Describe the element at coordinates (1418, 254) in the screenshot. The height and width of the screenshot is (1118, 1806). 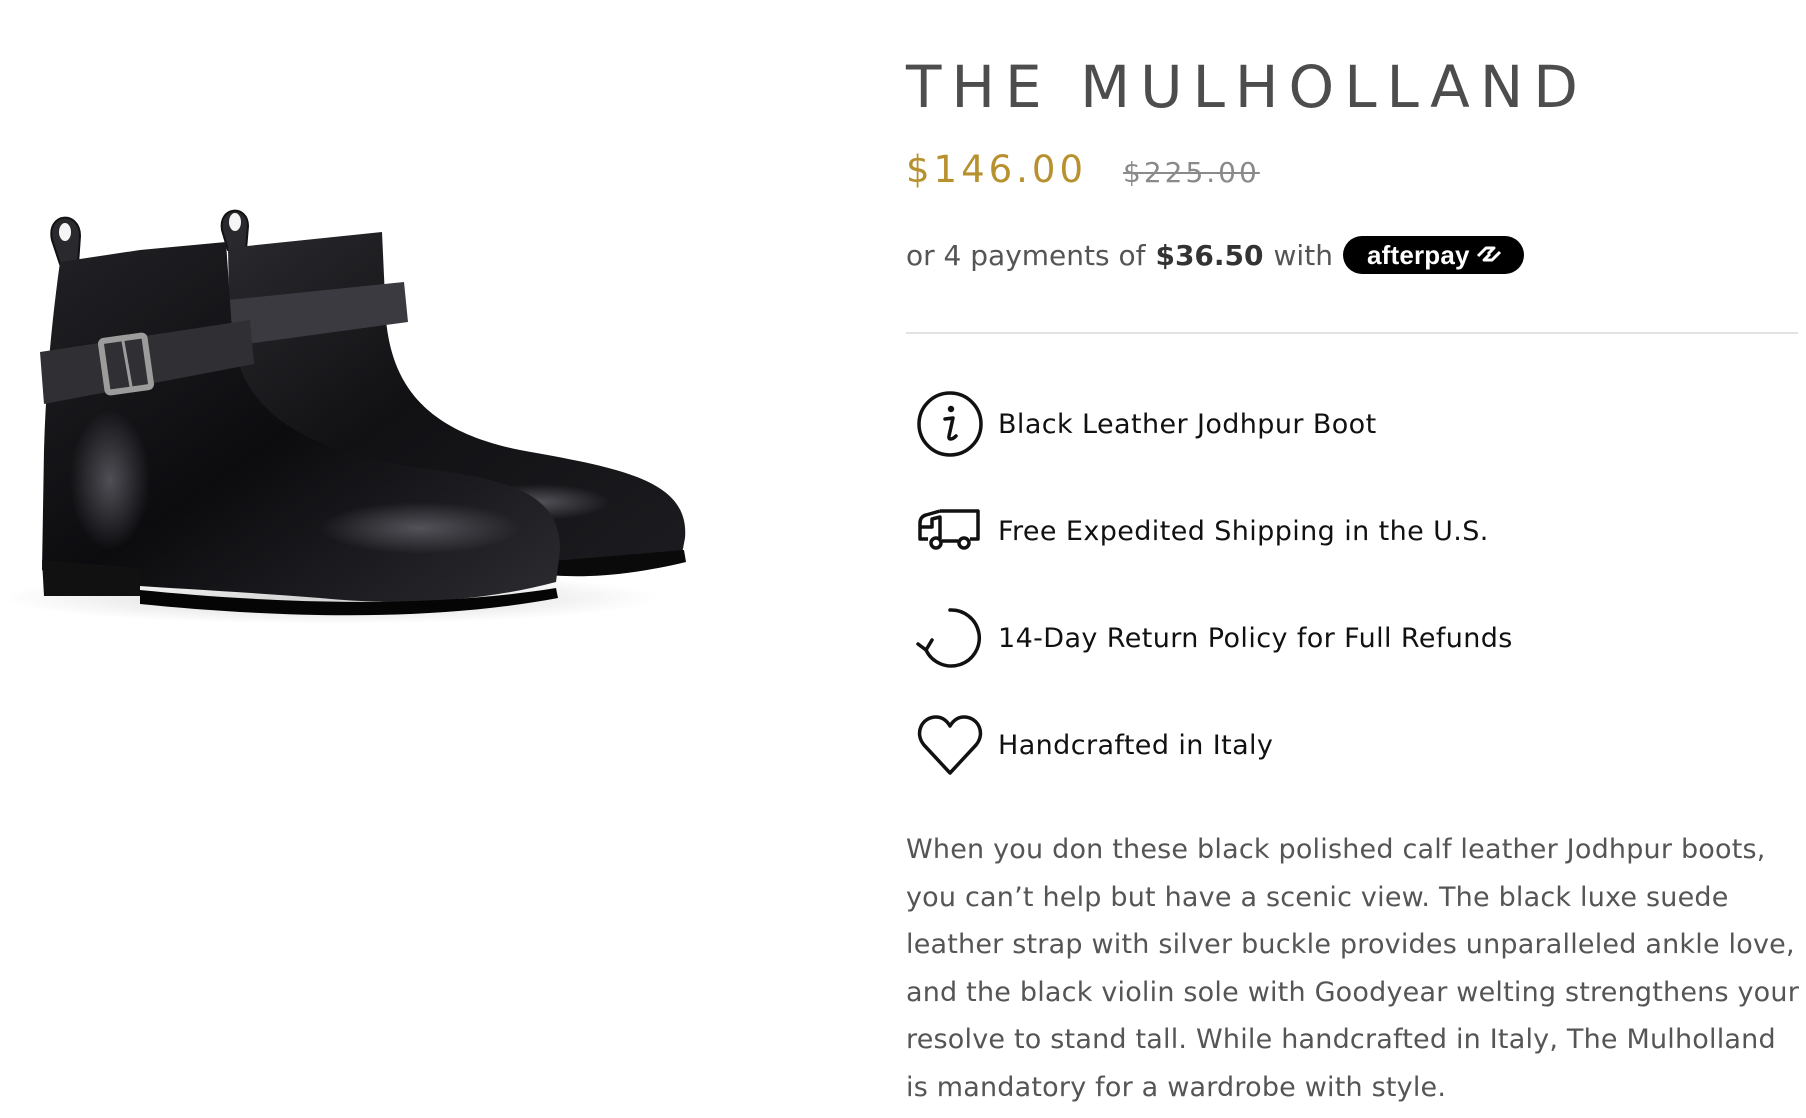
I see `afterpay-label: afterpay` at that location.